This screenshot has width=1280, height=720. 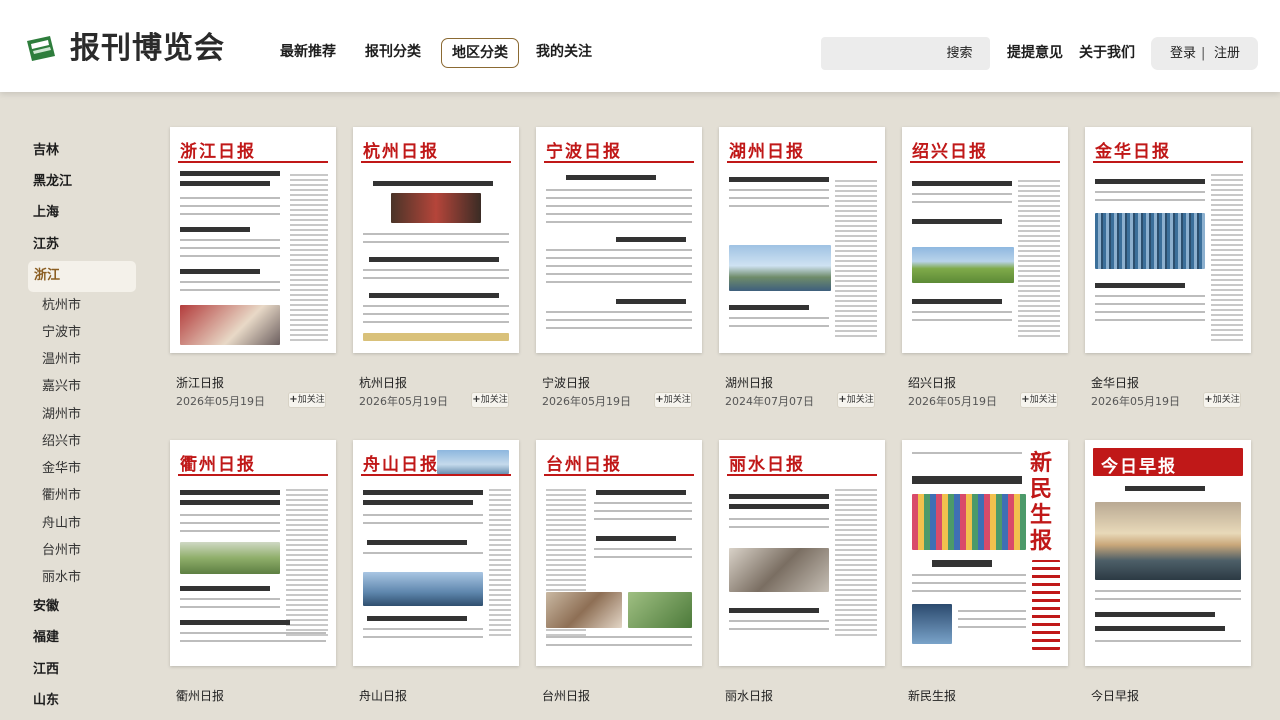 What do you see at coordinates (61, 387) in the screenshot?
I see `sidebar-city-jiaxing: 嘉兴市` at bounding box center [61, 387].